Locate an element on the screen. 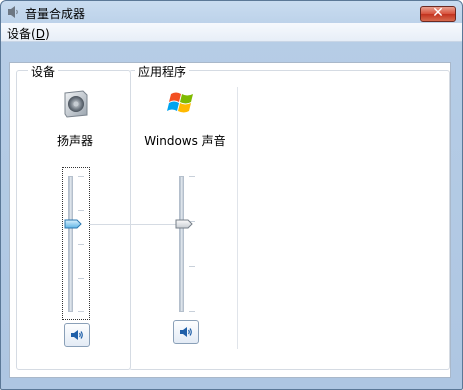 The height and width of the screenshot is (390, 463). app-volume-ticks is located at coordinates (192, 244).